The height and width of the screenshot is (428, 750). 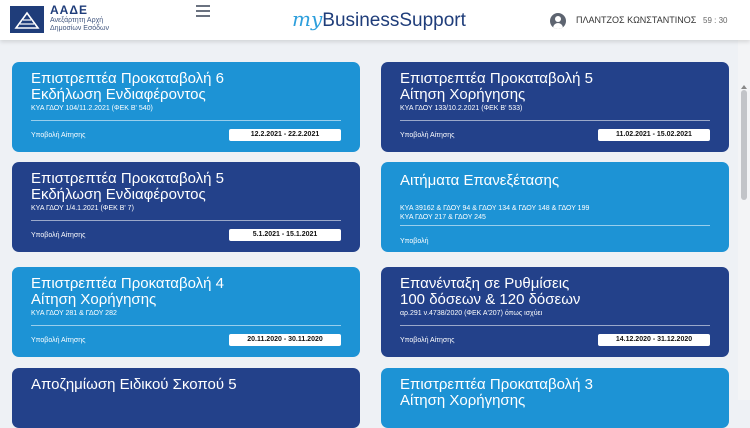 I want to click on page-scrollbar, so click(x=744, y=220).